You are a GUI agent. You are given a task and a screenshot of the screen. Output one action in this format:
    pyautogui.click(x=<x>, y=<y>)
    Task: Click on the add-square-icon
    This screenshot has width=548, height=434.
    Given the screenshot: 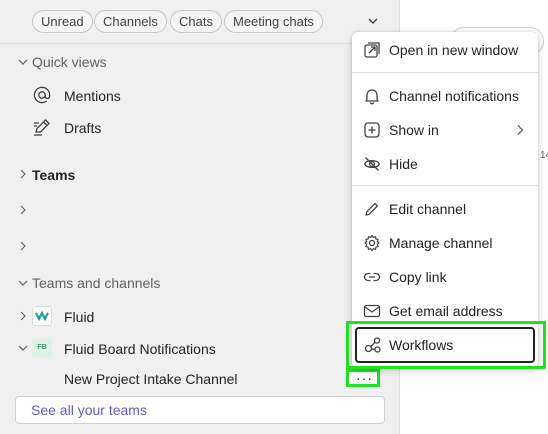 What is the action you would take?
    pyautogui.click(x=372, y=130)
    